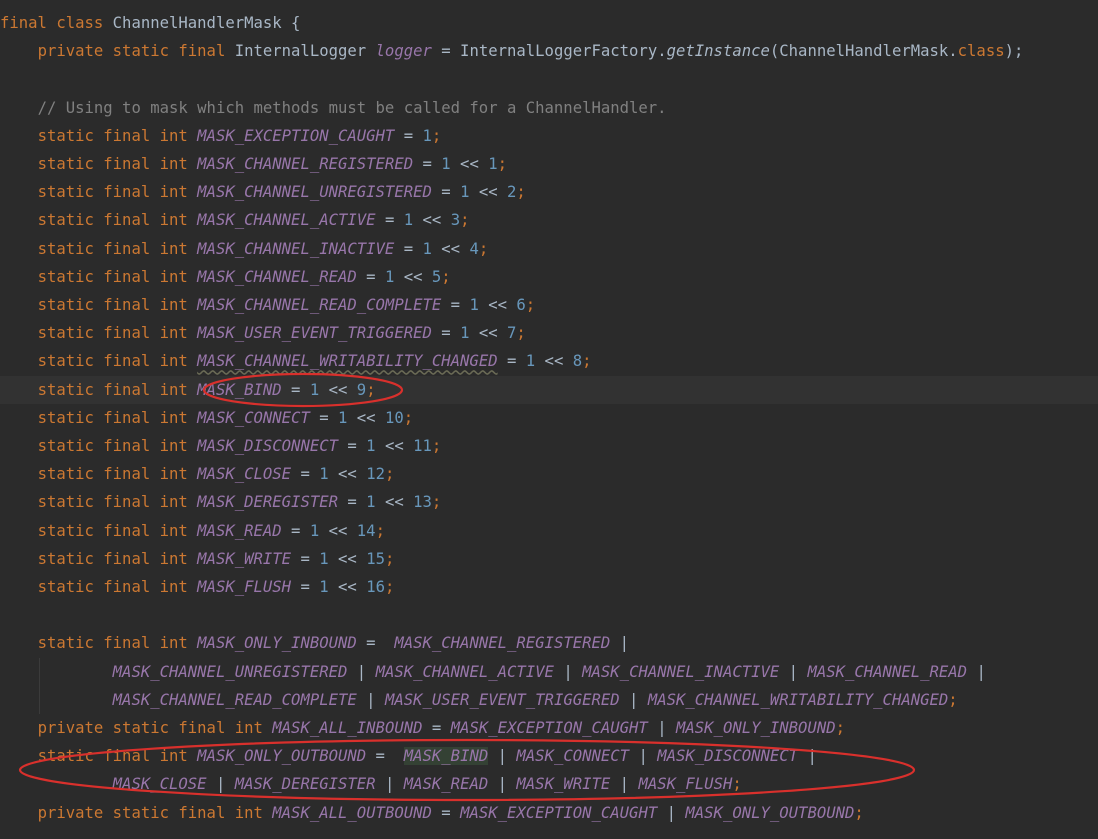 The height and width of the screenshot is (839, 1098). Describe the element at coordinates (296, 135) in the screenshot. I see `code-token: MASK_EXCEPTION_CAUGHT` at that location.